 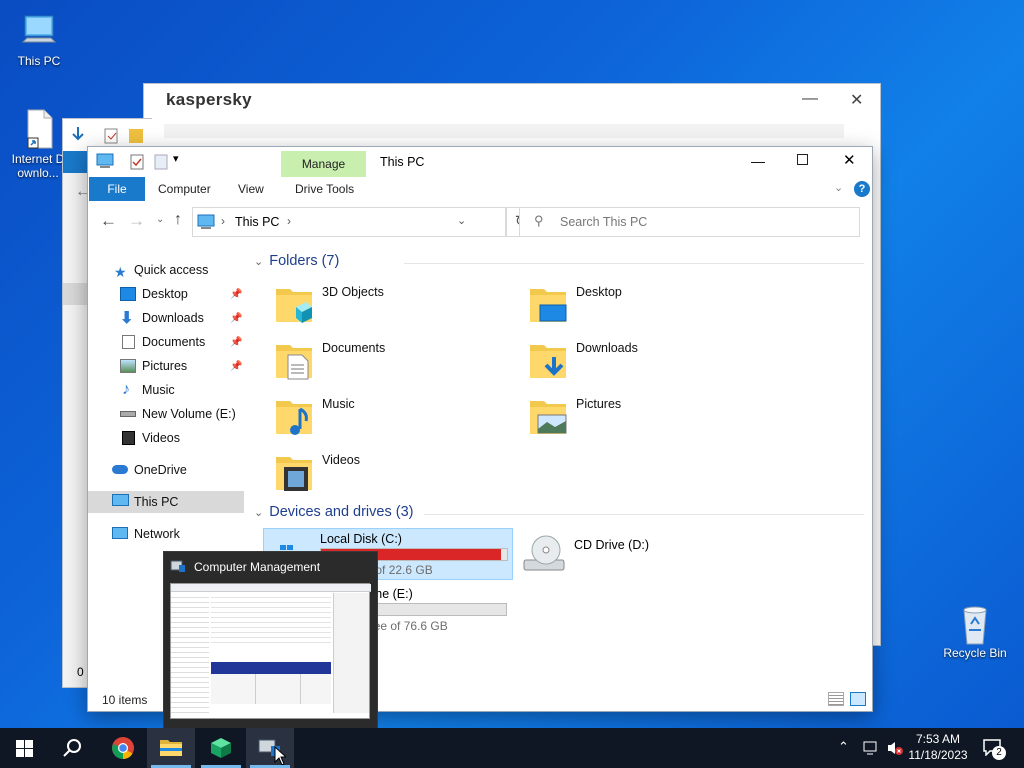 I want to click on drive-label: Local Disk (C:), so click(x=361, y=539).